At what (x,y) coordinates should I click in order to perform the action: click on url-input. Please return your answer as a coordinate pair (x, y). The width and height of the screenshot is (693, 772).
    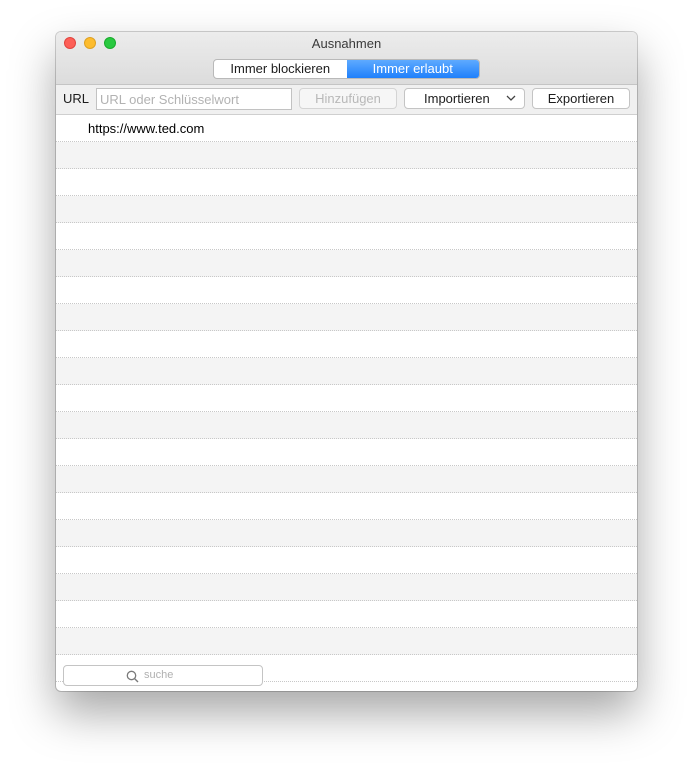
    Looking at the image, I should click on (194, 99).